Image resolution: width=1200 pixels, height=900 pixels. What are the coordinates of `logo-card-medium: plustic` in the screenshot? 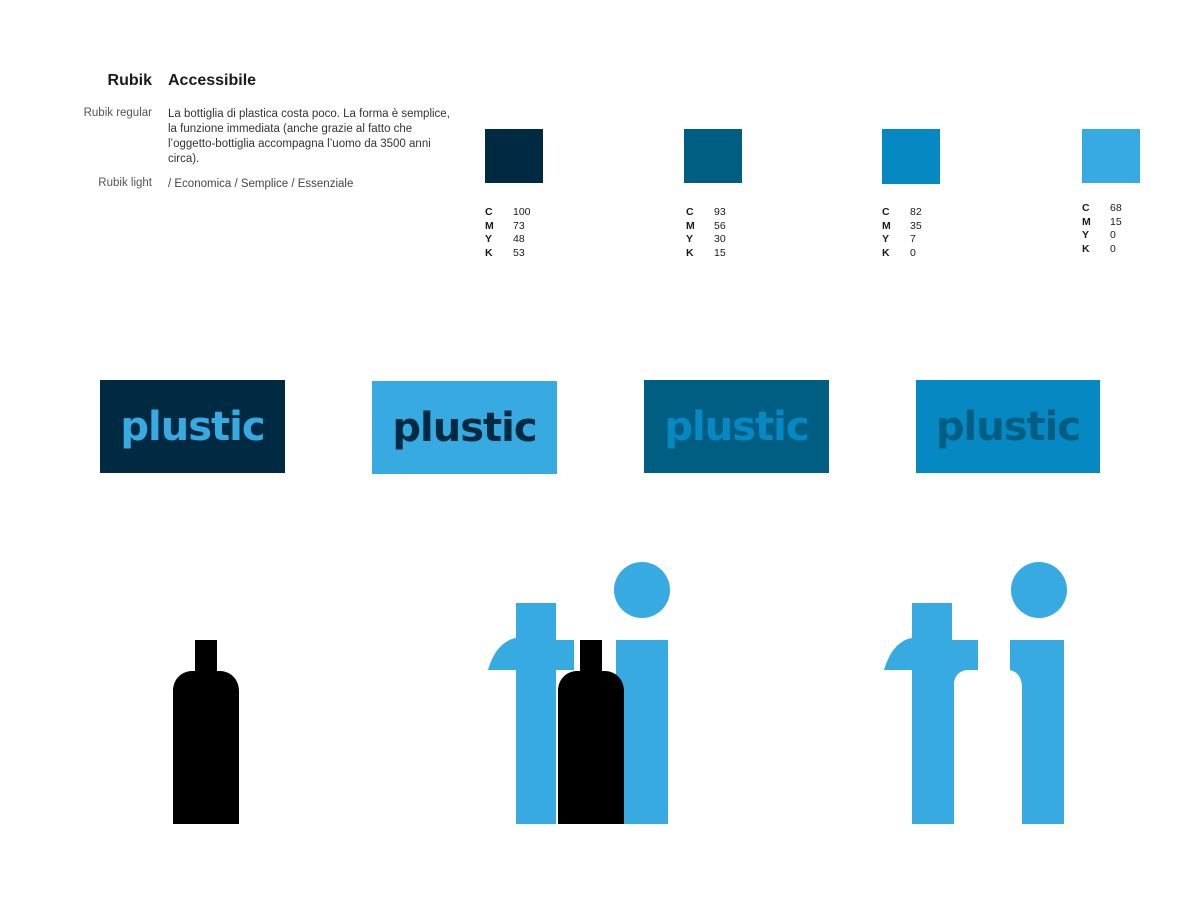 It's located at (1008, 426).